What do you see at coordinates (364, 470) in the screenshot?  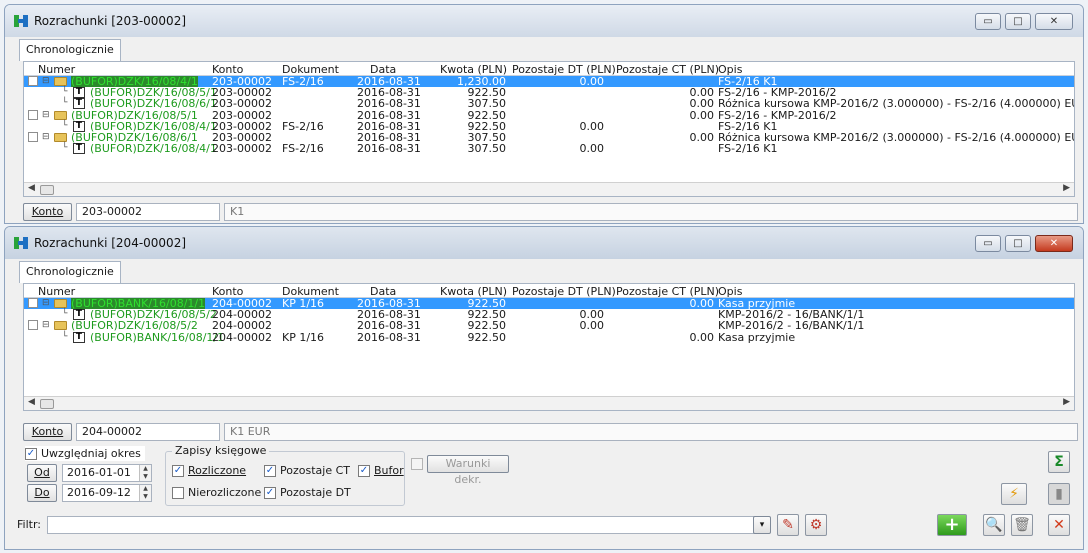 I see `bufor-checkbox: ✓` at bounding box center [364, 470].